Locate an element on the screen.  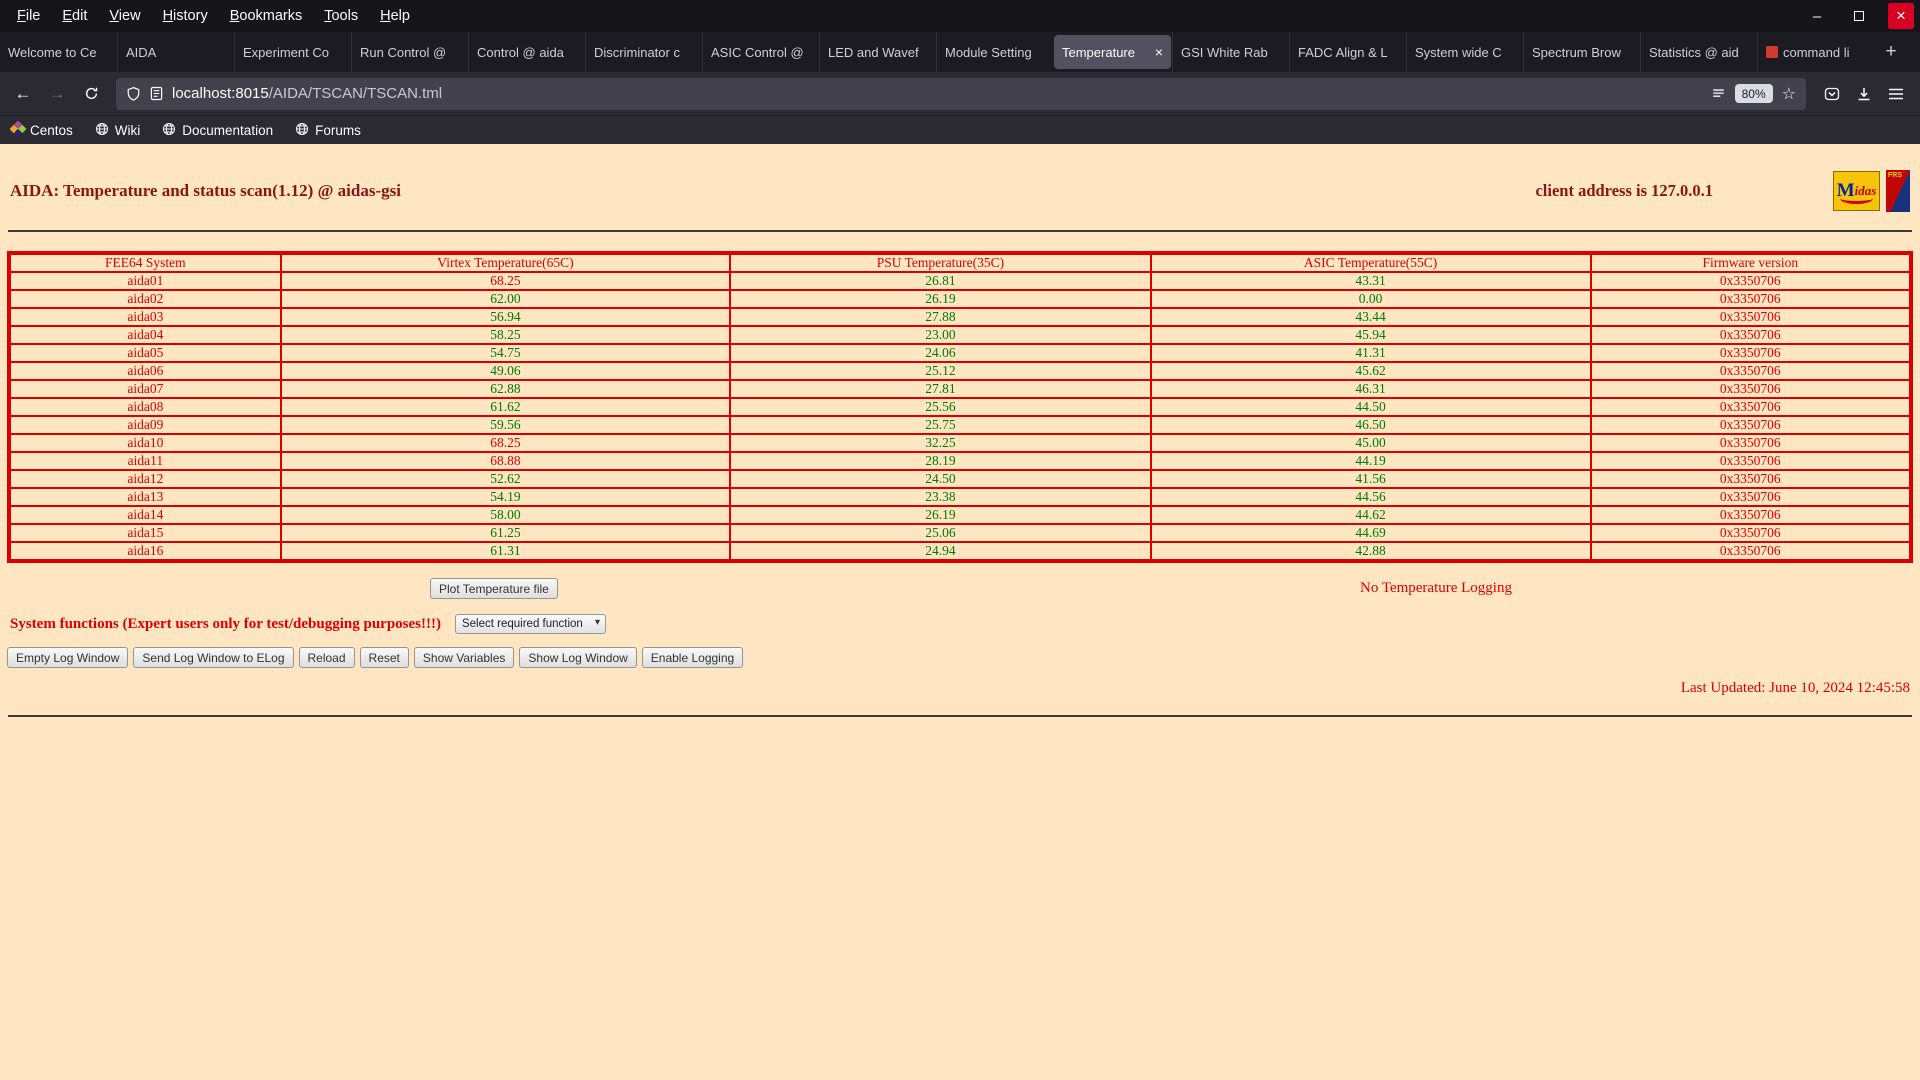
browser-tab: Spectrum Brow is located at coordinates (1581, 52).